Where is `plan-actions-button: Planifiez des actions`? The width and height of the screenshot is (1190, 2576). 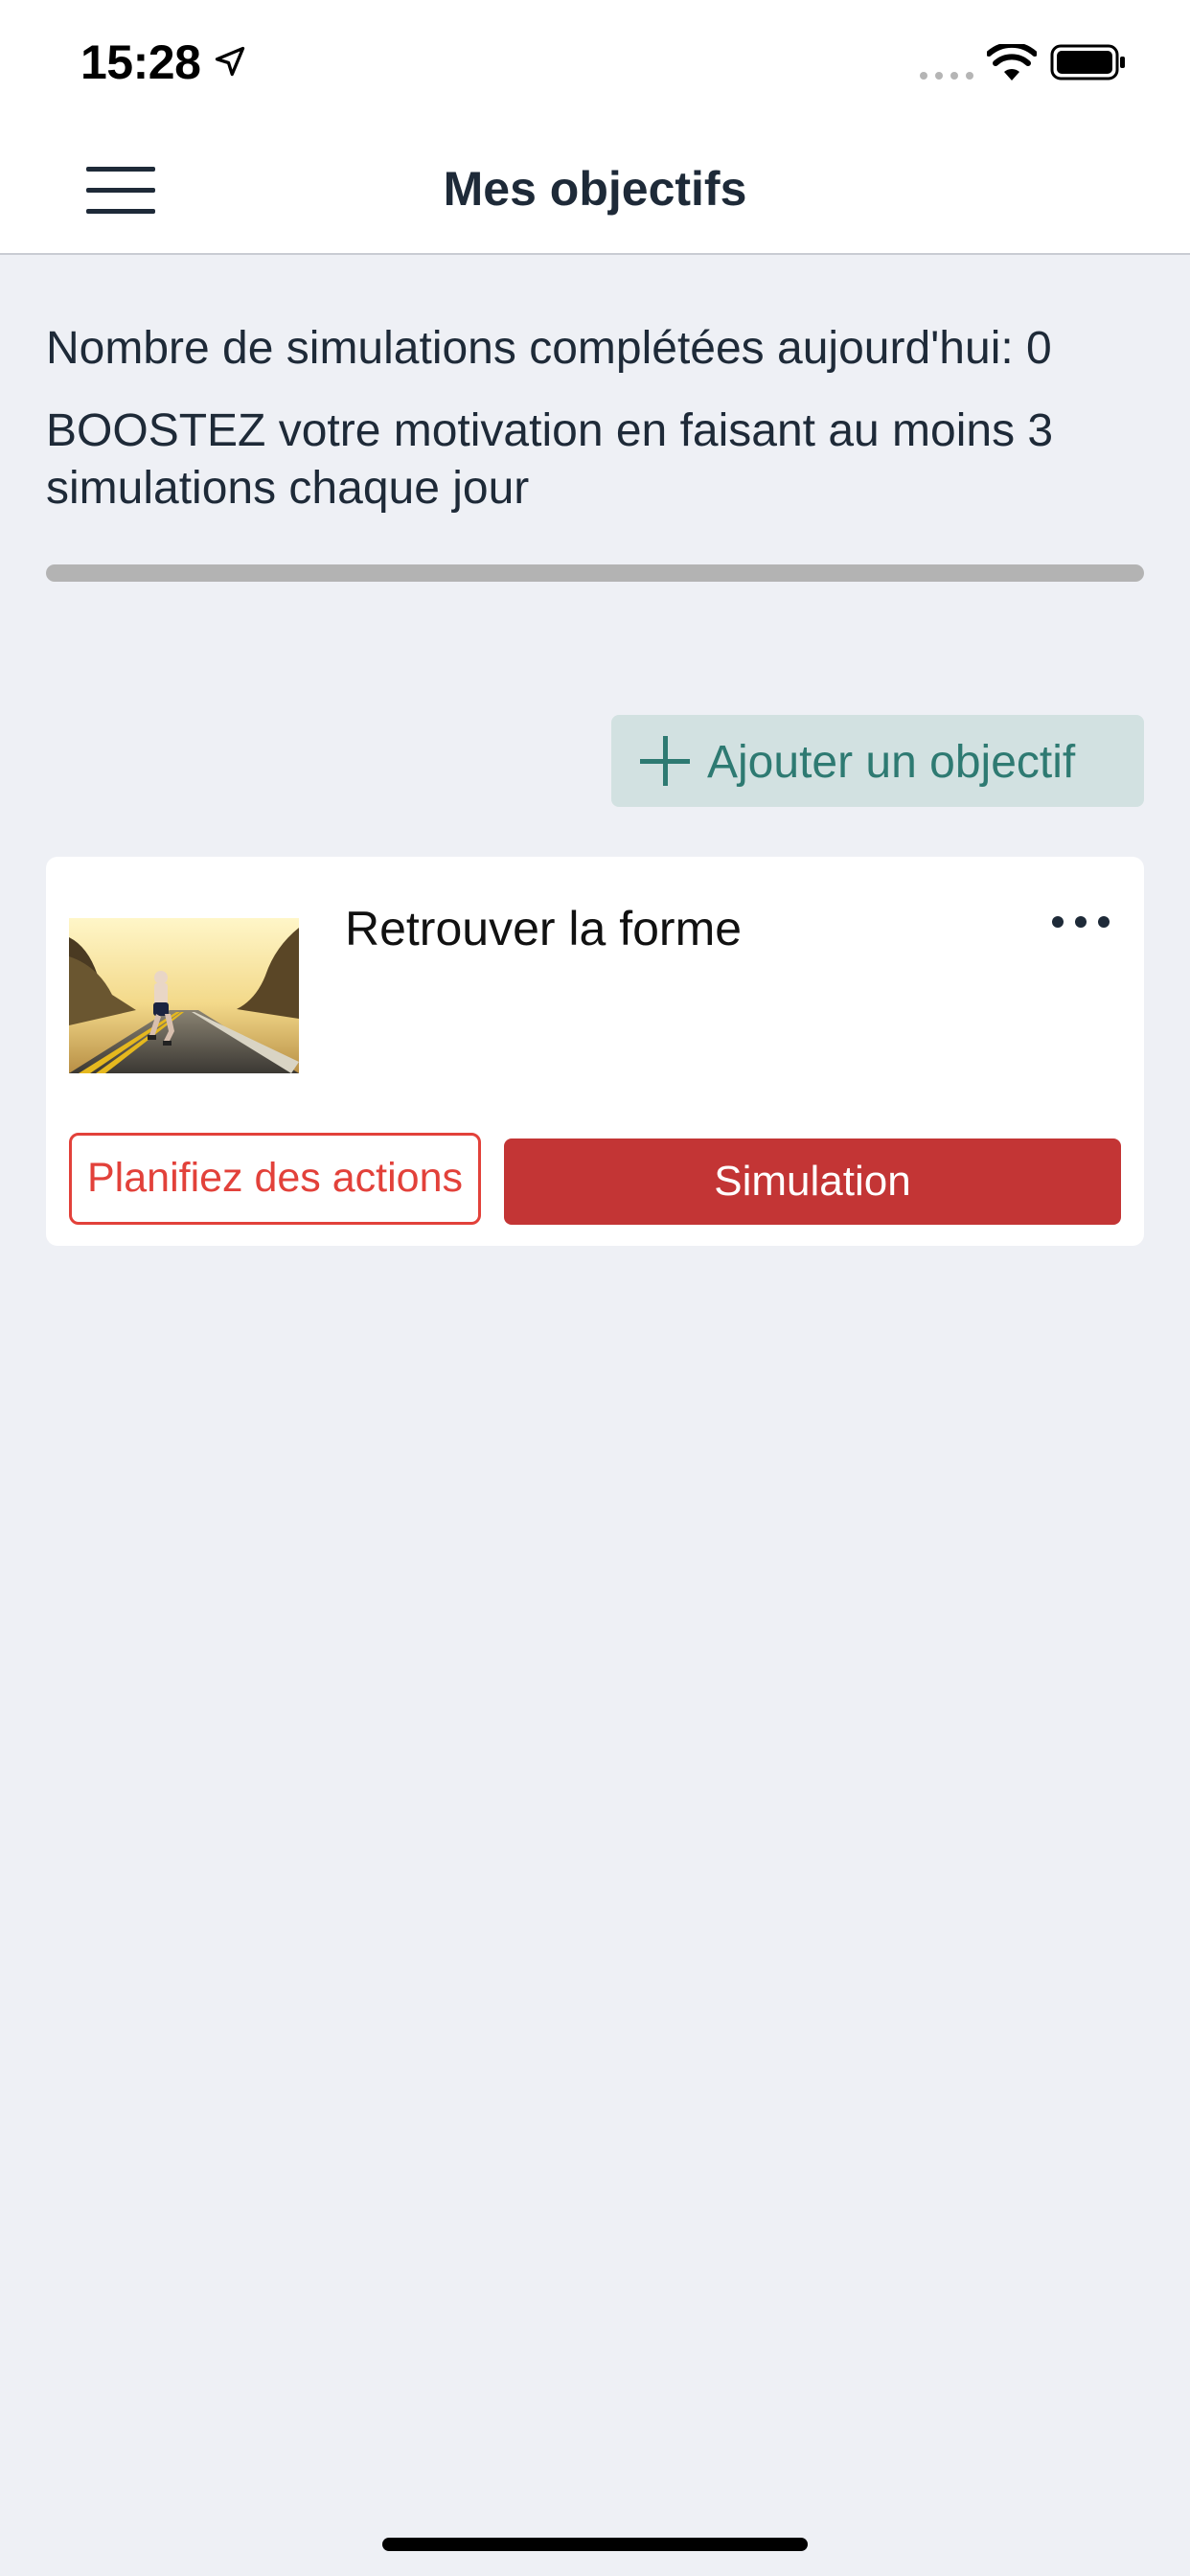
plan-actions-button: Planifiez des actions is located at coordinates (275, 1179).